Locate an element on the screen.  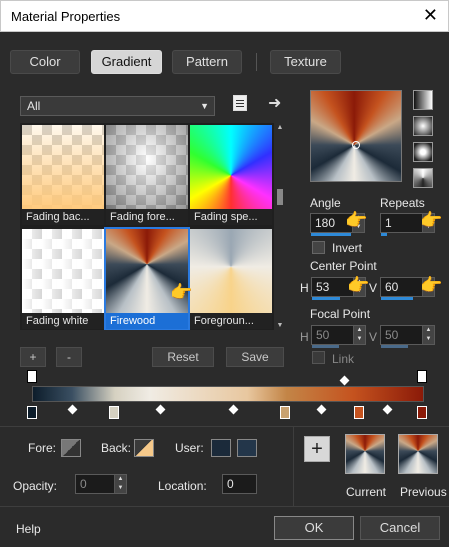
focal-h-label: H is located at coordinates (304, 337).